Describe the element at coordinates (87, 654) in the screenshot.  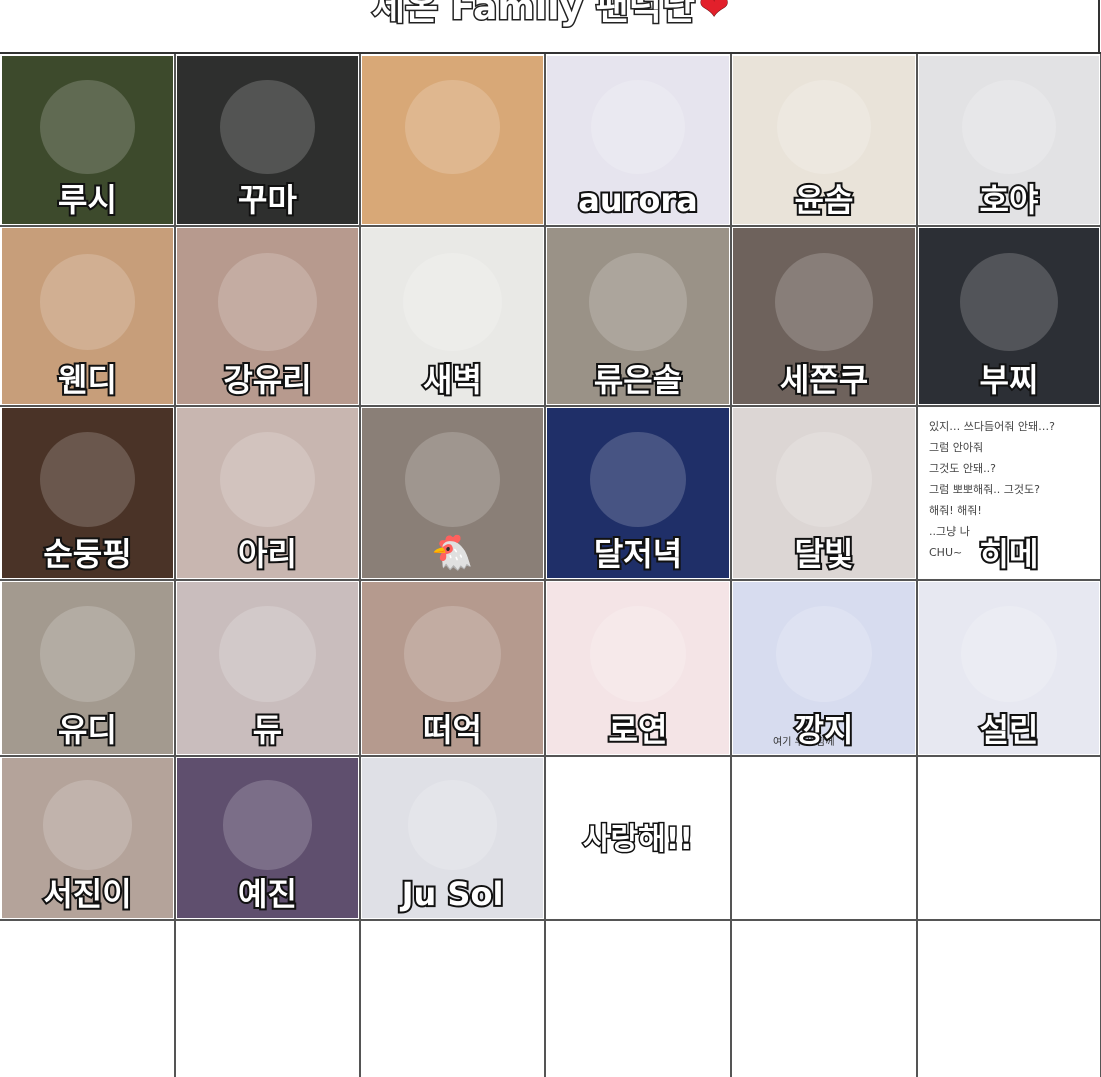
I see `cat-face-icon` at that location.